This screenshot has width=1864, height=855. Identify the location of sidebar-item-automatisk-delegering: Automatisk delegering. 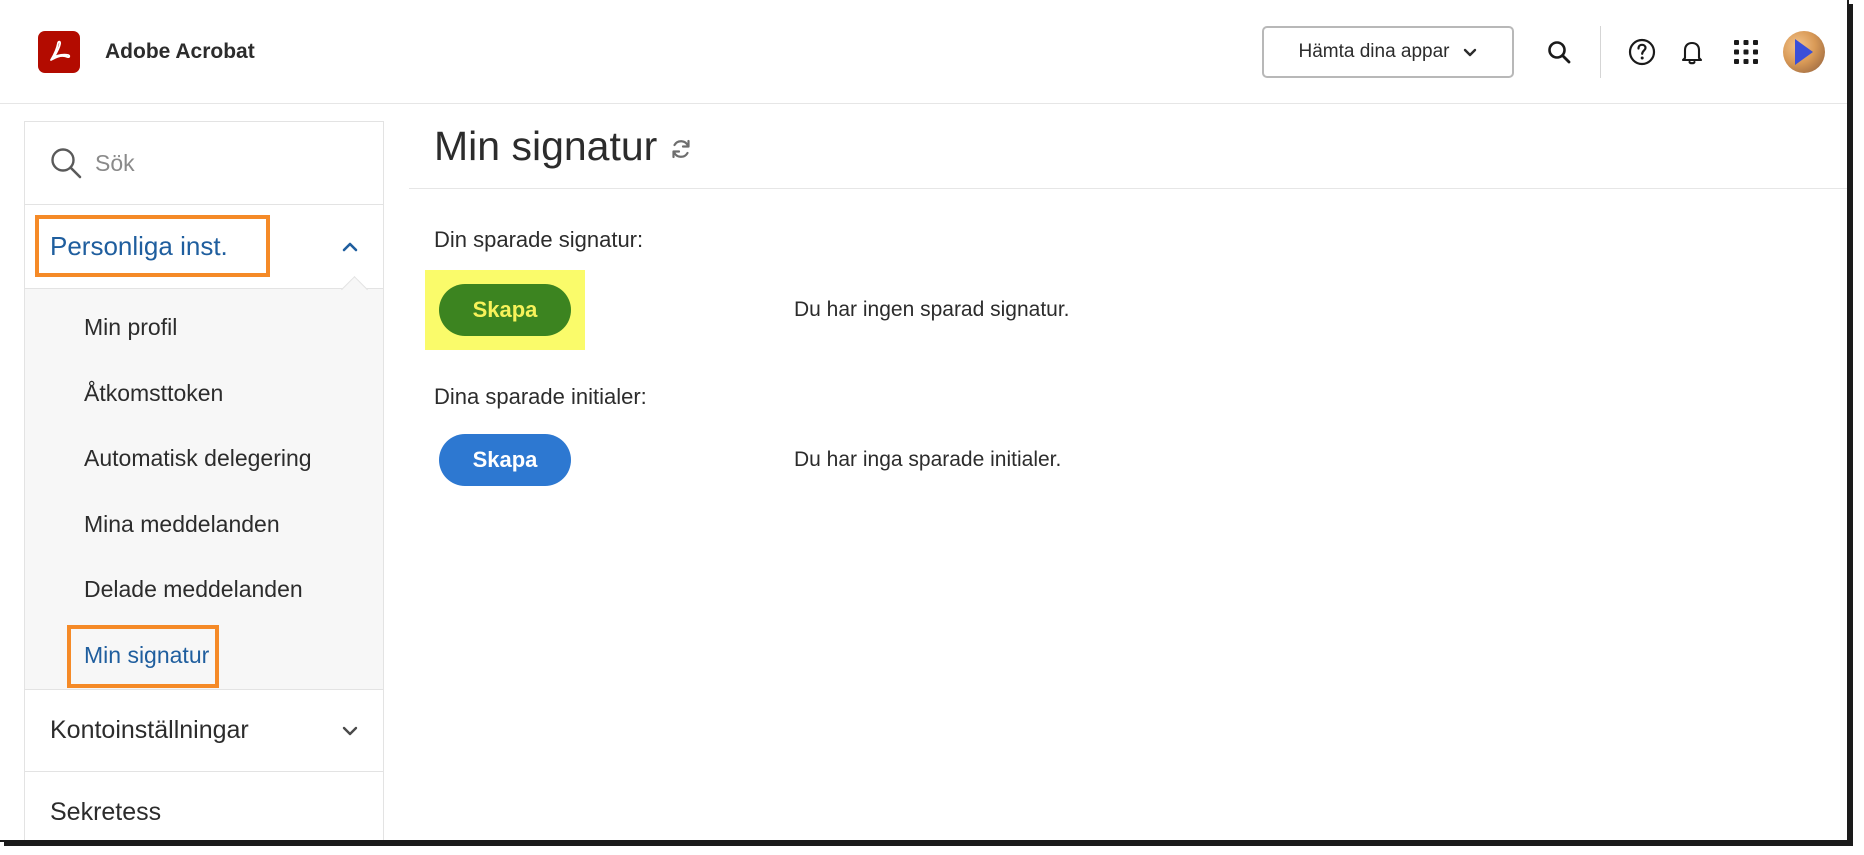
(204, 459).